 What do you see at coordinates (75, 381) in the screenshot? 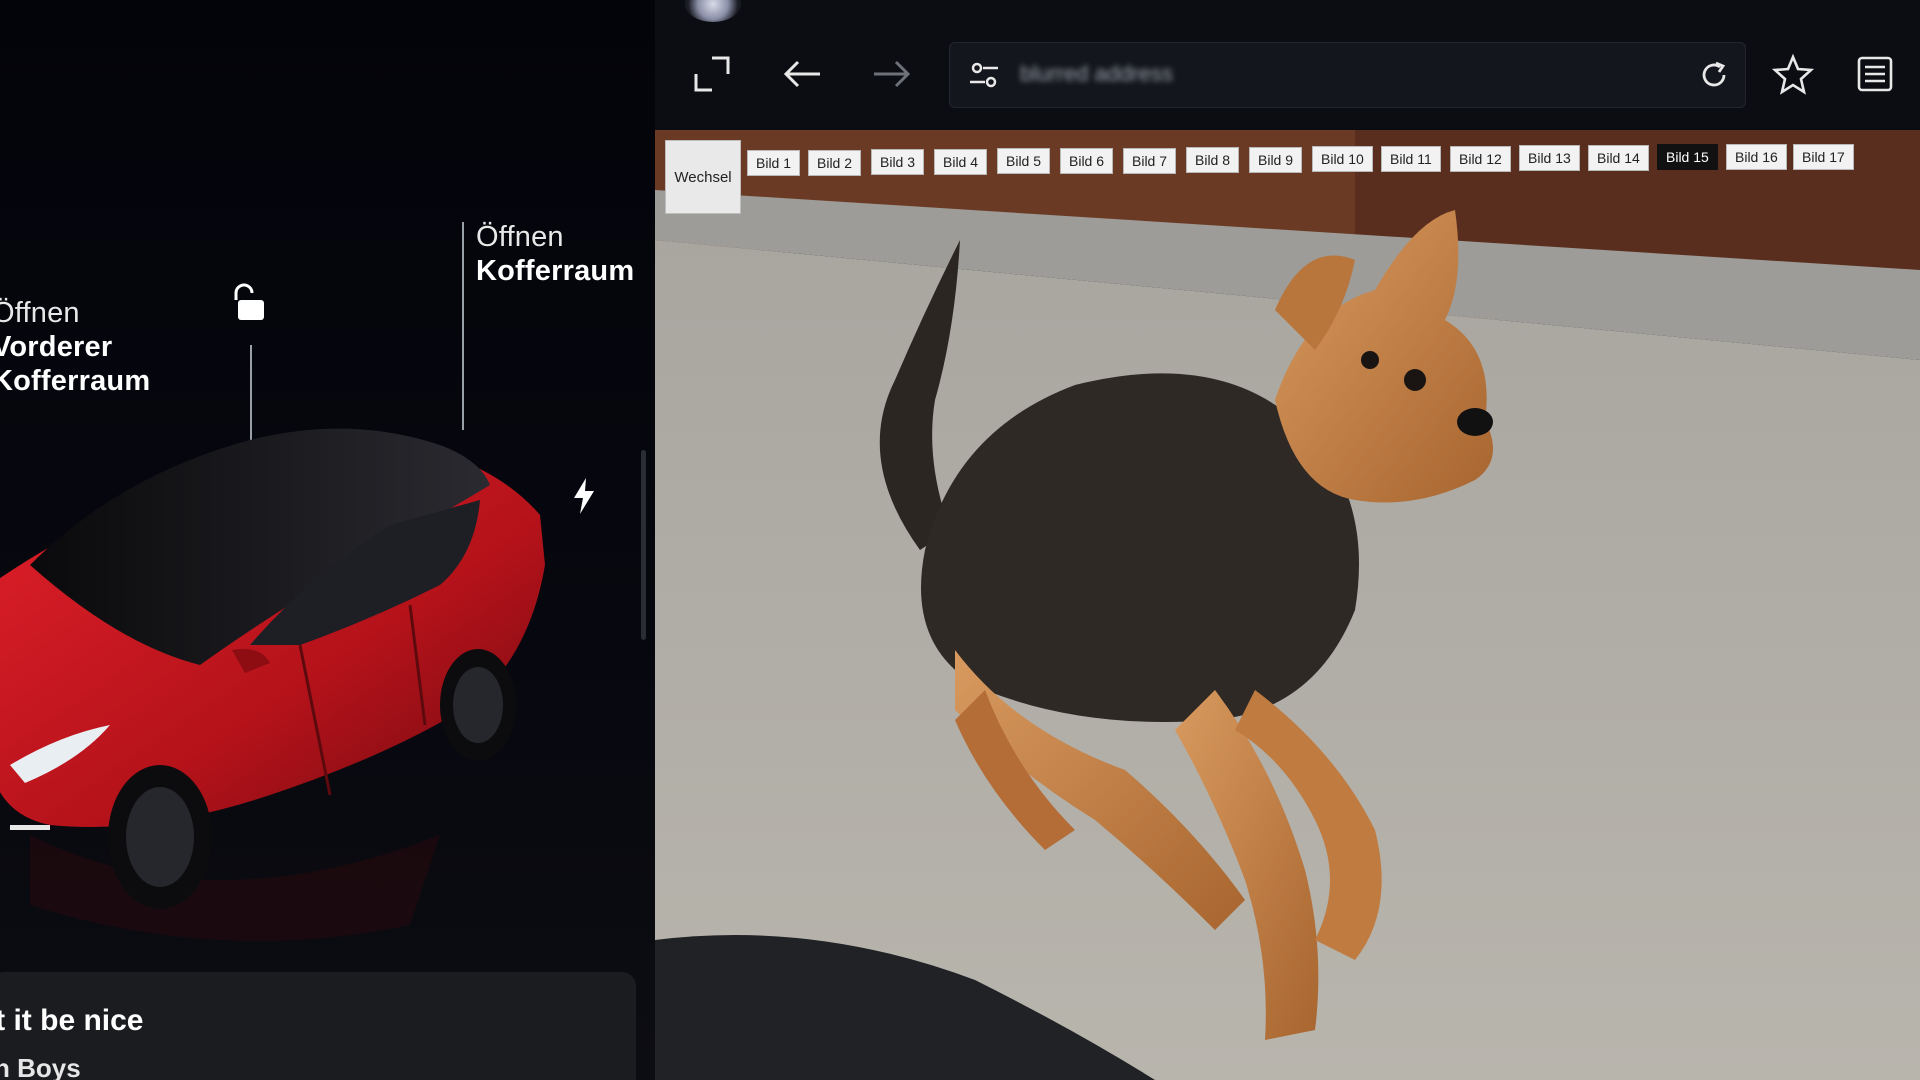
I see `front-trunk-line2: Kofferraum` at bounding box center [75, 381].